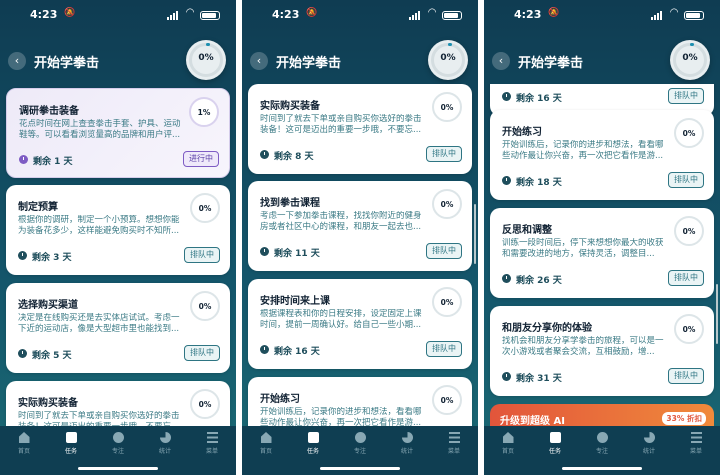 This screenshot has width=720, height=475. Describe the element at coordinates (602, 415) in the screenshot. I see `upgrade-banner: 升级到超级 AI 33% 折扣` at that location.